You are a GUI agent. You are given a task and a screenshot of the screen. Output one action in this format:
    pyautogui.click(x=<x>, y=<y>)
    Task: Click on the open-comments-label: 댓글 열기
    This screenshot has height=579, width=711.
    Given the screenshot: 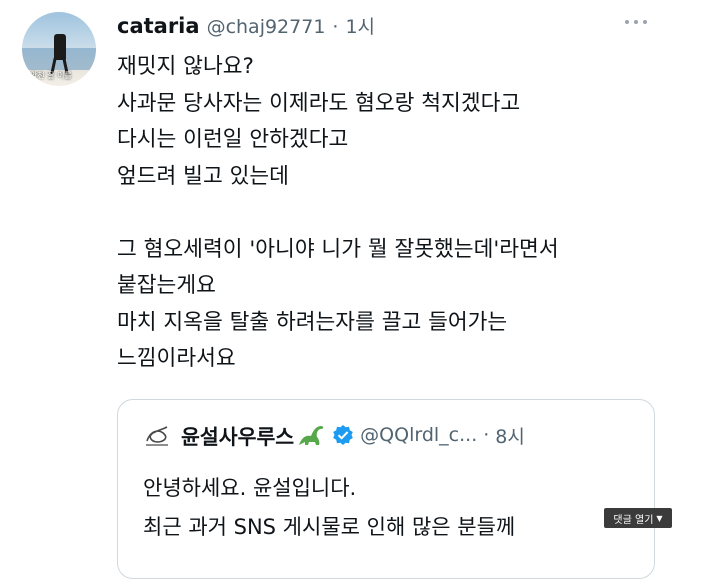 What is the action you would take?
    pyautogui.click(x=633, y=520)
    